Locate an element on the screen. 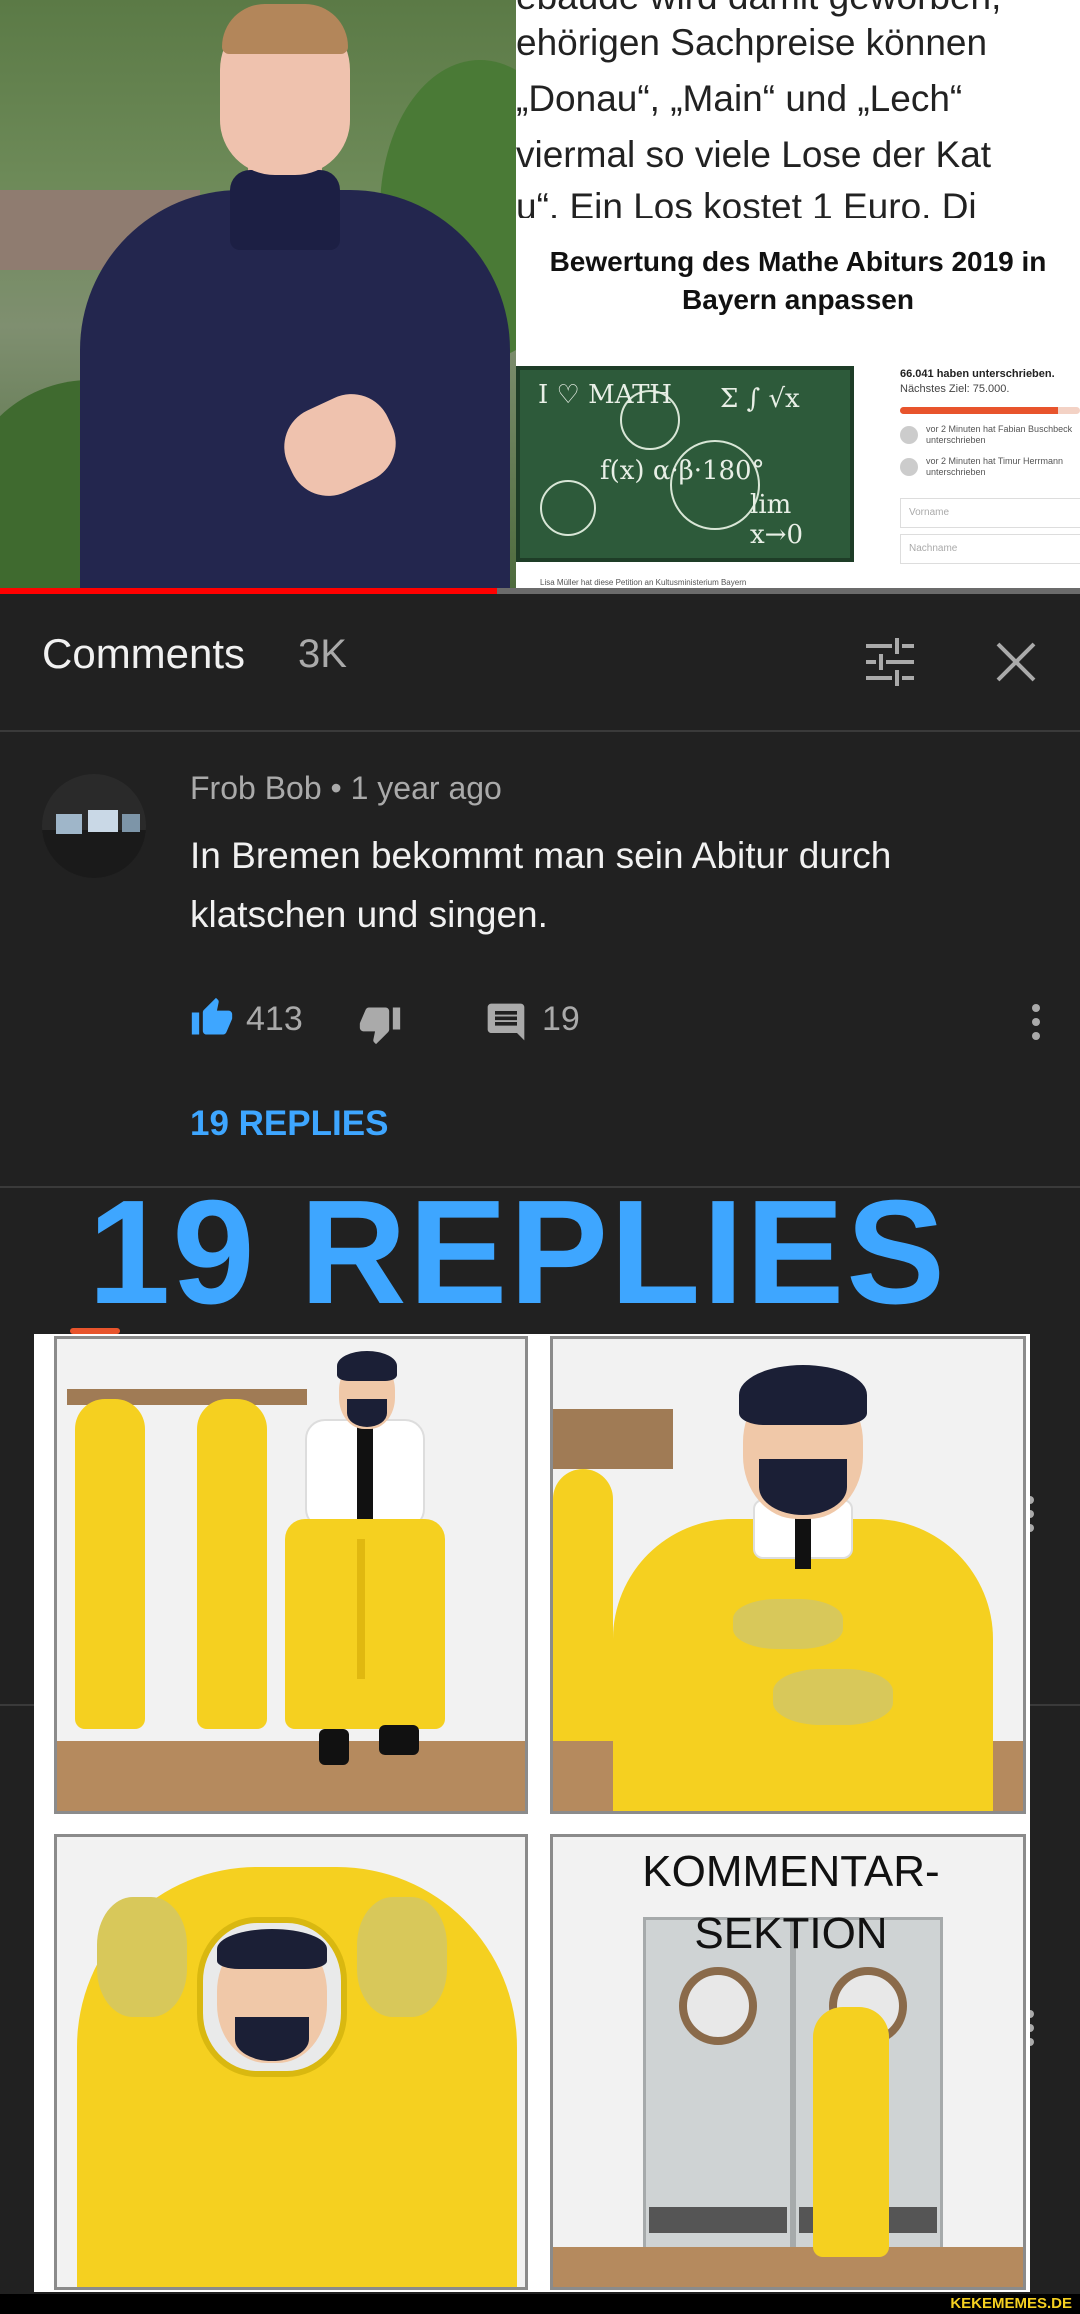  more-vertical-icon is located at coordinates (1036, 1022).